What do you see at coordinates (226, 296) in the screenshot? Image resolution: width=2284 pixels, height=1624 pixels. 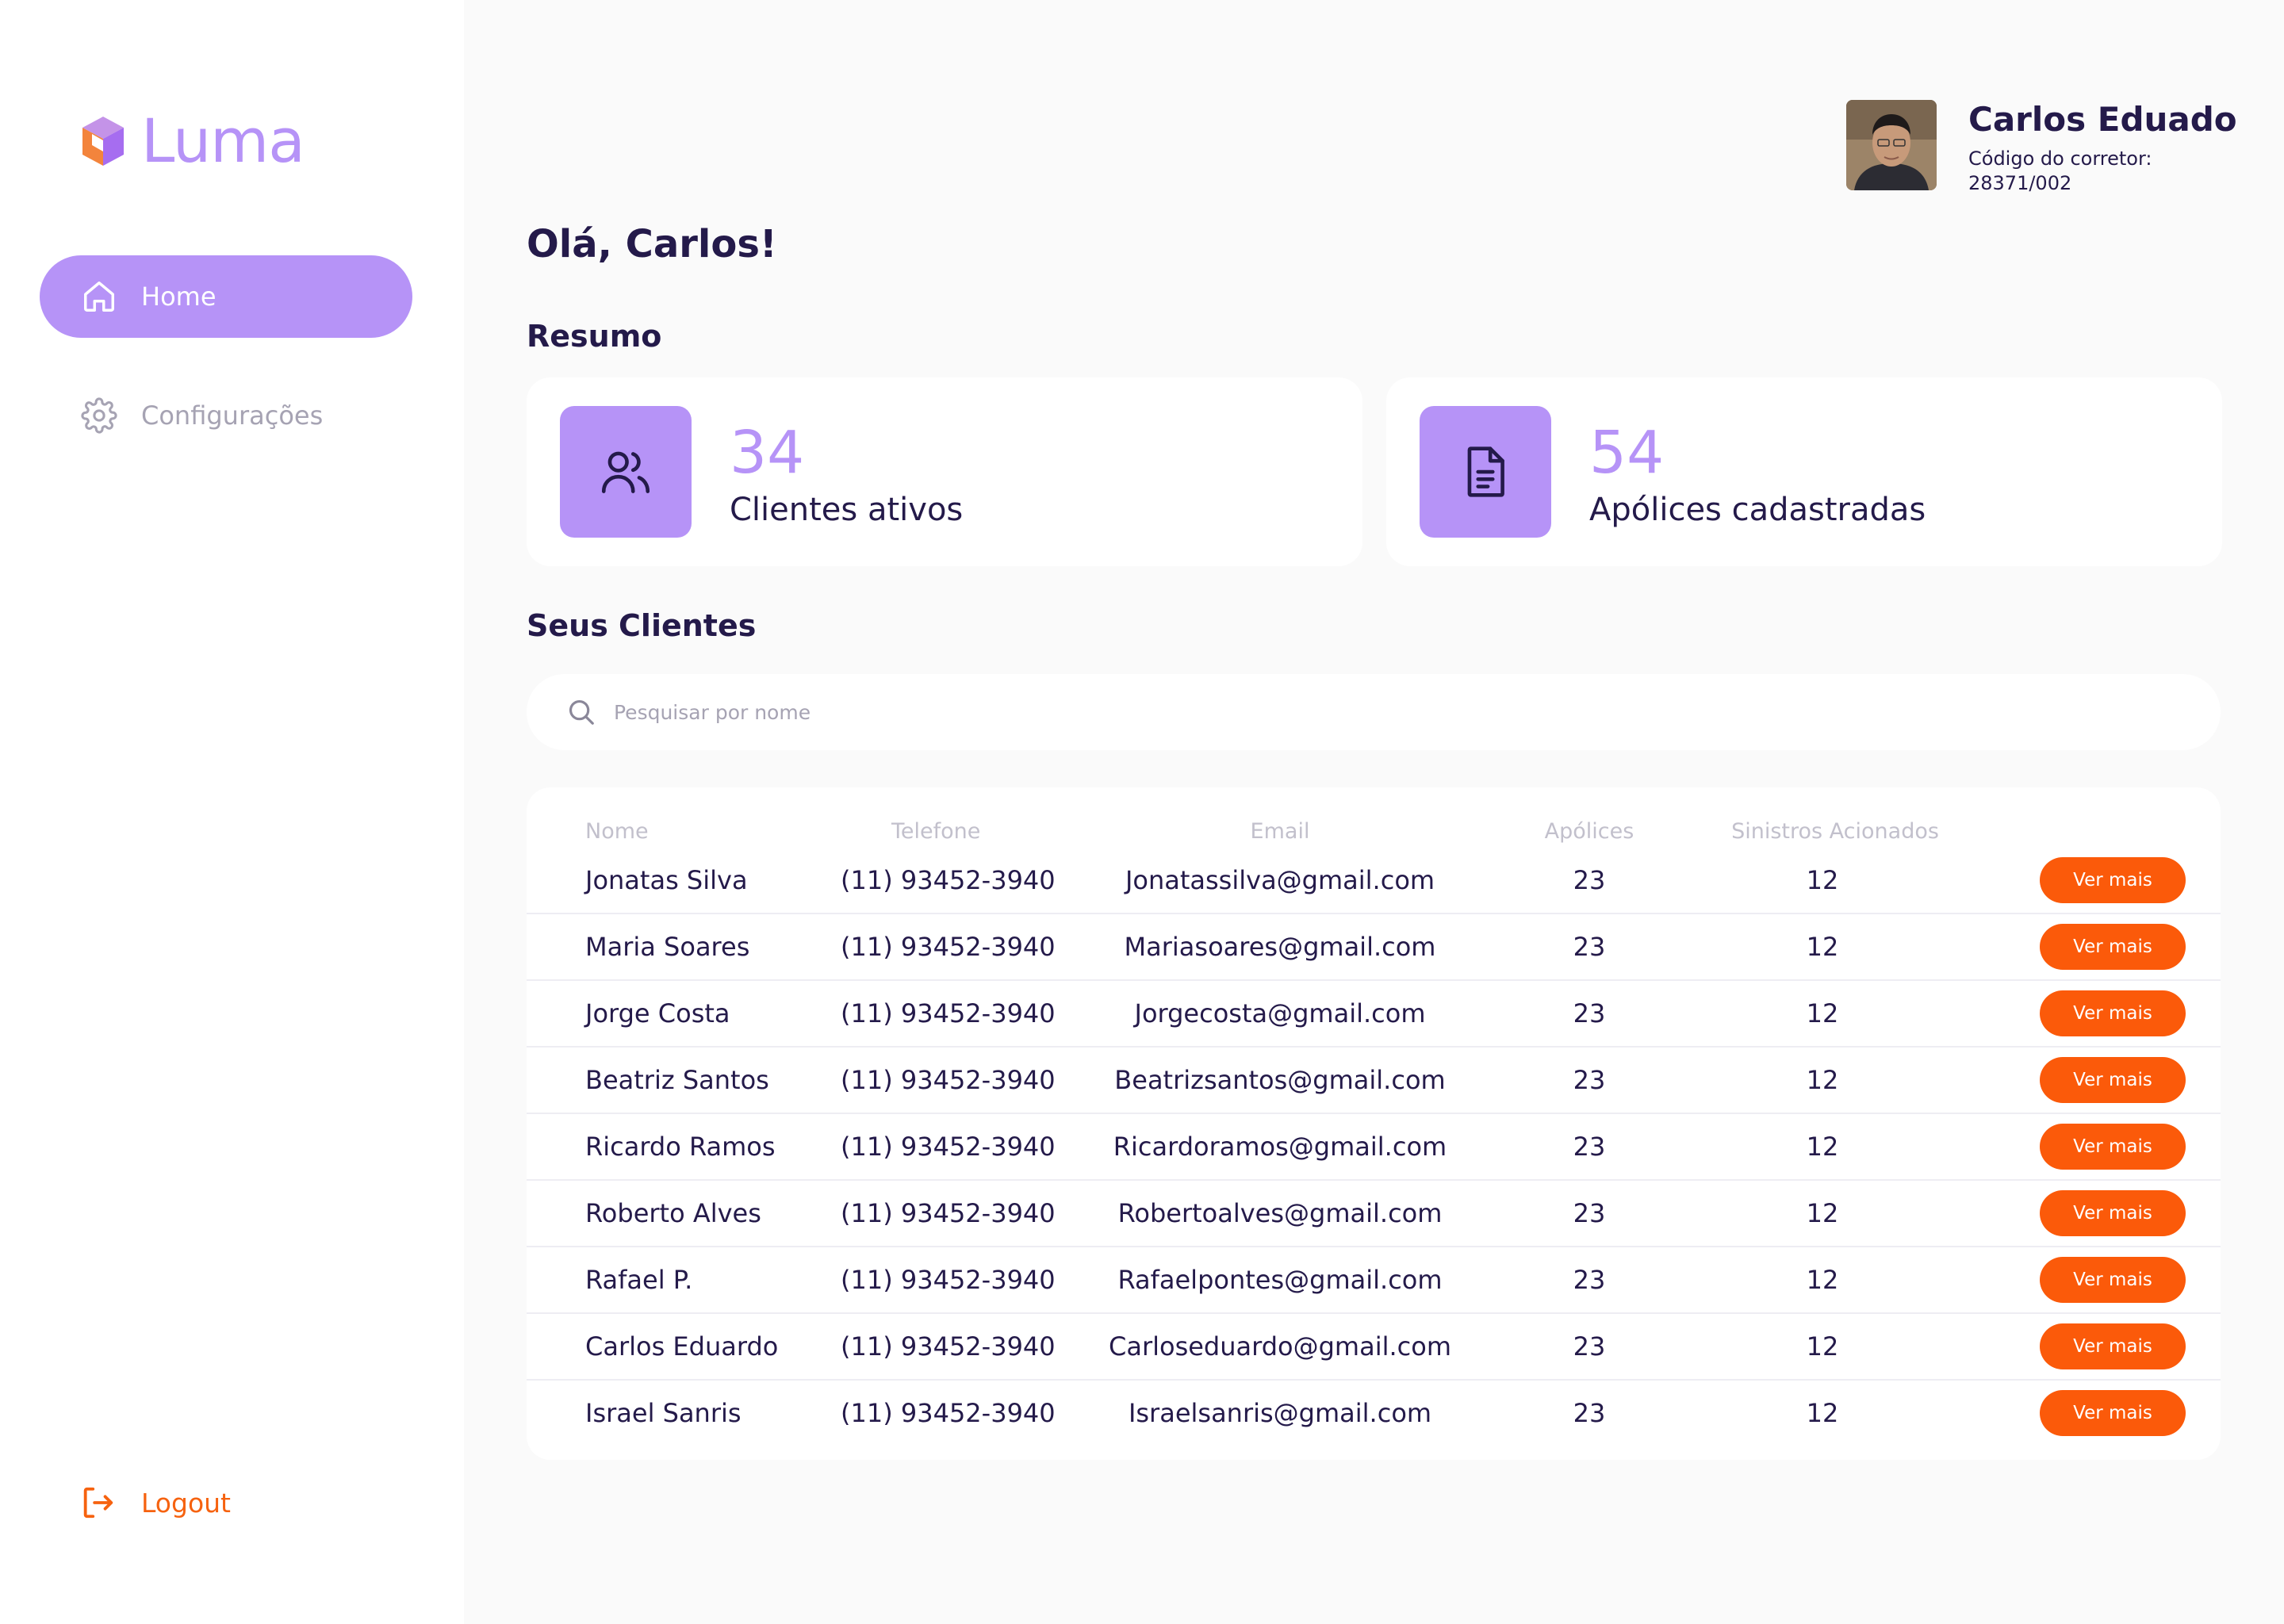 I see `sidebar-item-home: Home` at bounding box center [226, 296].